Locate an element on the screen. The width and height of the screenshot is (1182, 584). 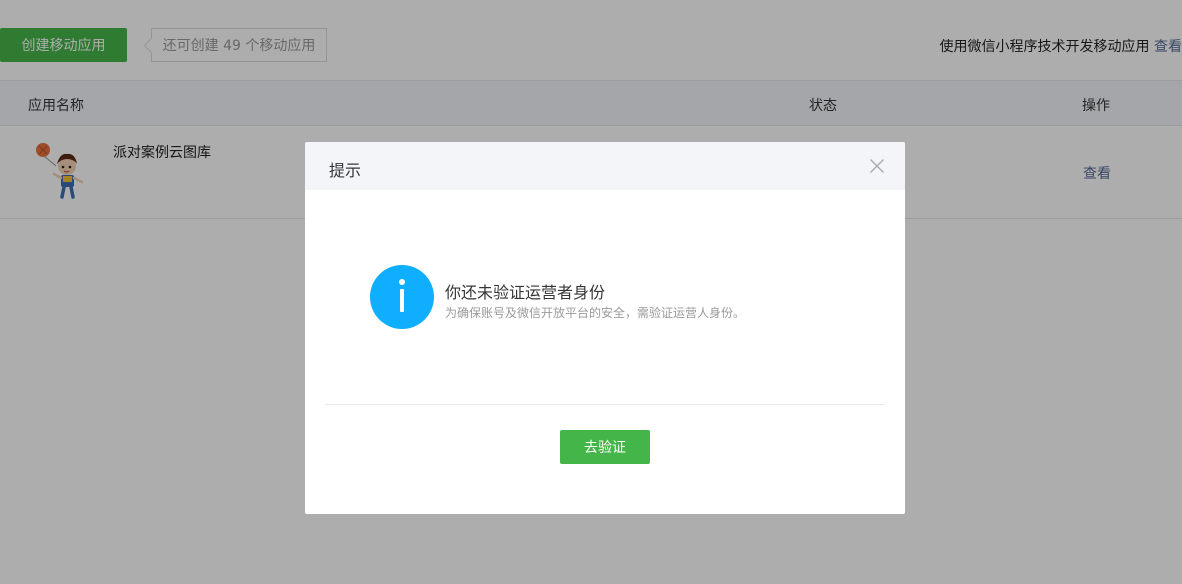
message-title: 你还未验证运营者身份 is located at coordinates (525, 292).